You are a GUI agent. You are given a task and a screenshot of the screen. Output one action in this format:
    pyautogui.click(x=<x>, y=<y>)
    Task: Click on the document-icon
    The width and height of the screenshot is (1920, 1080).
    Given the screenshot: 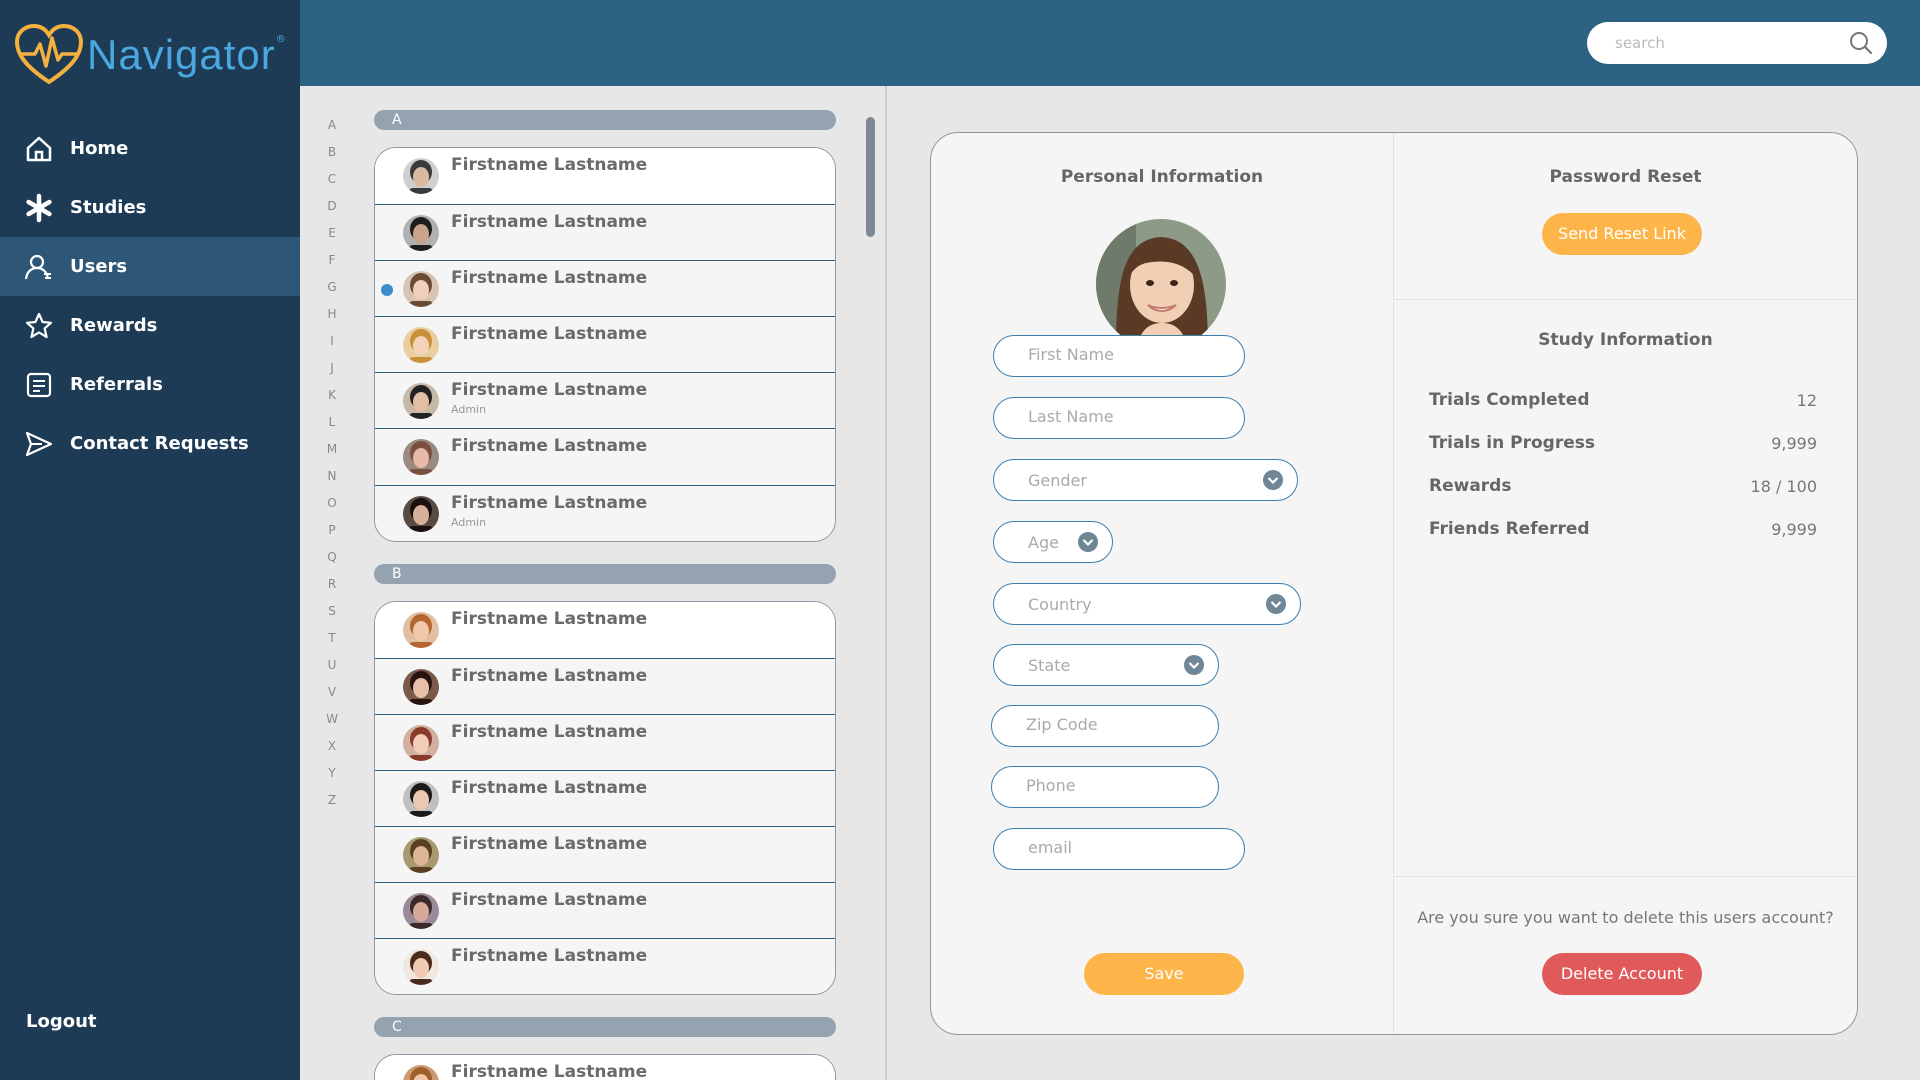 What is the action you would take?
    pyautogui.click(x=39, y=384)
    